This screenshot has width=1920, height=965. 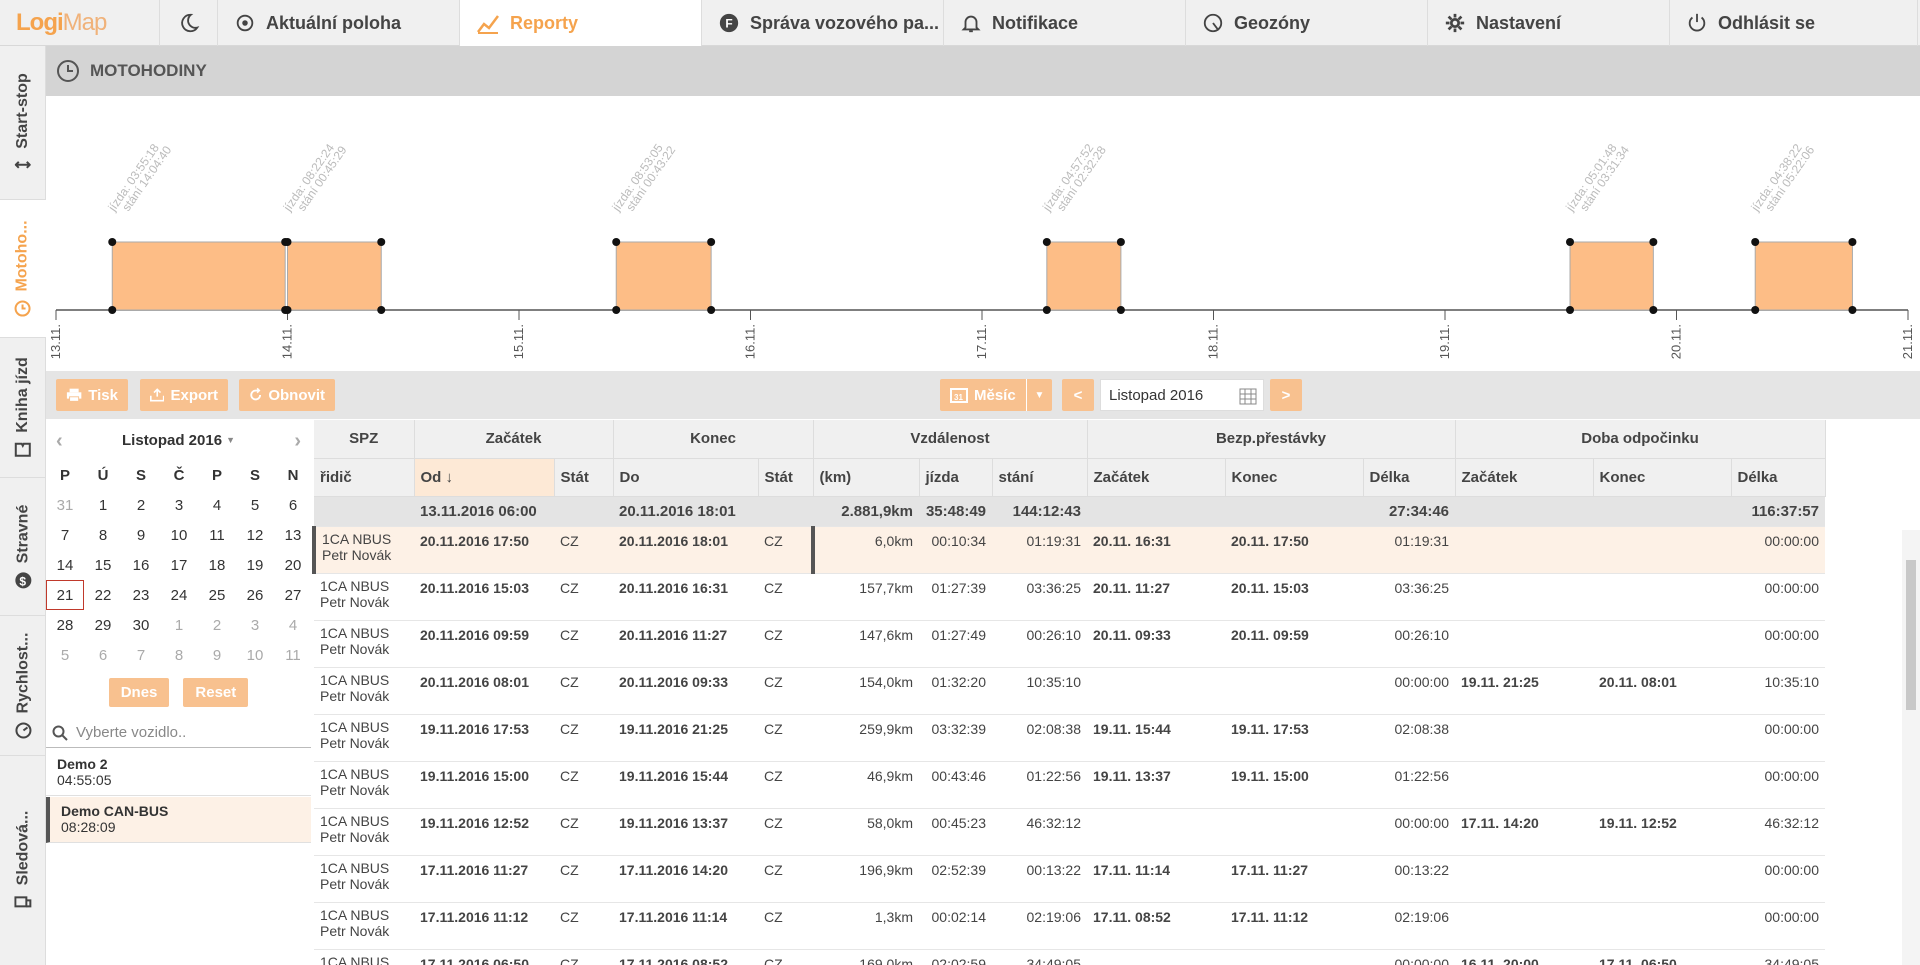 What do you see at coordinates (141, 565) in the screenshot?
I see `calendar-day: 16` at bounding box center [141, 565].